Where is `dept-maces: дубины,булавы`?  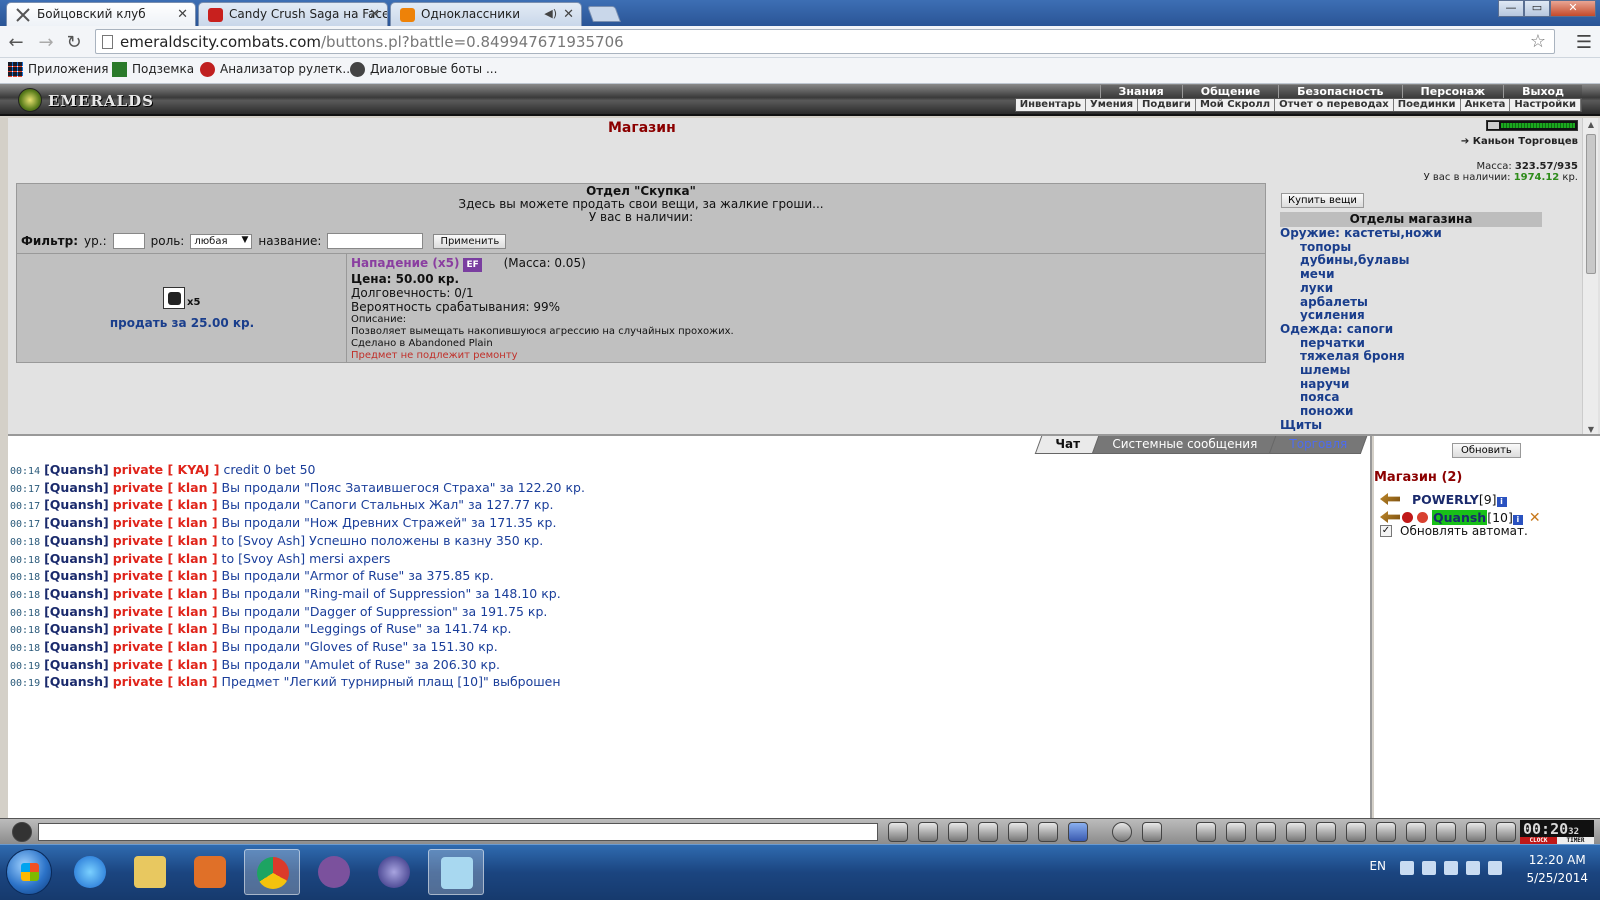
dept-maces: дубины,булавы is located at coordinates (1411, 261).